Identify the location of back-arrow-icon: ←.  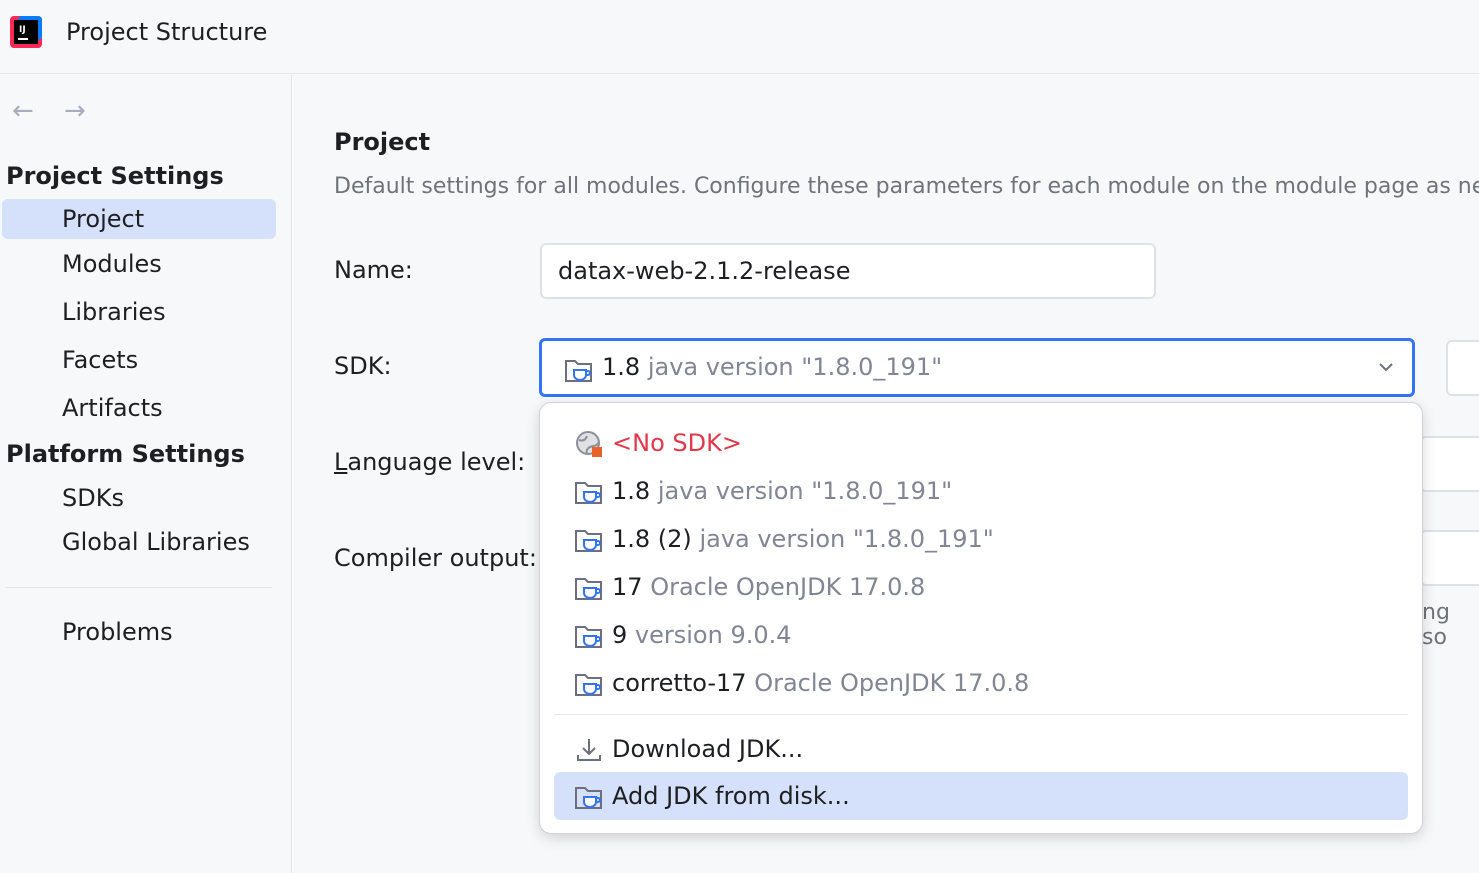
(23, 111).